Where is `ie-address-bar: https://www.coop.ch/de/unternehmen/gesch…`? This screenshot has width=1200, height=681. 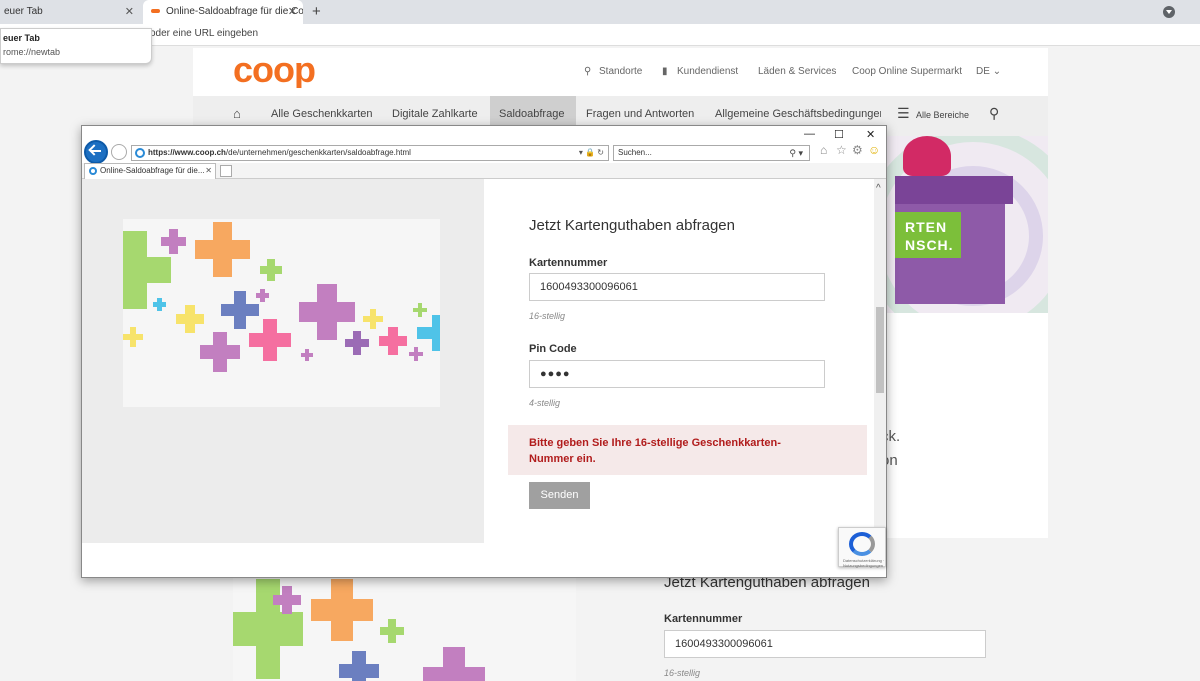
ie-address-bar: https://www.coop.ch/de/unternehmen/gesch… is located at coordinates (370, 153).